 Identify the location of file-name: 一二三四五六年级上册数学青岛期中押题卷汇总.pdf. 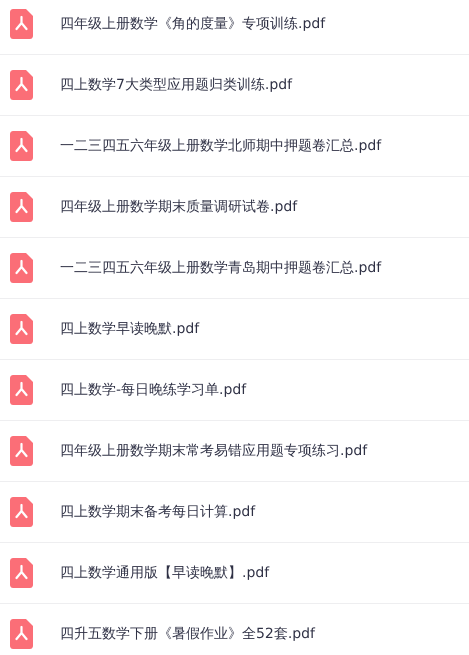
(221, 268).